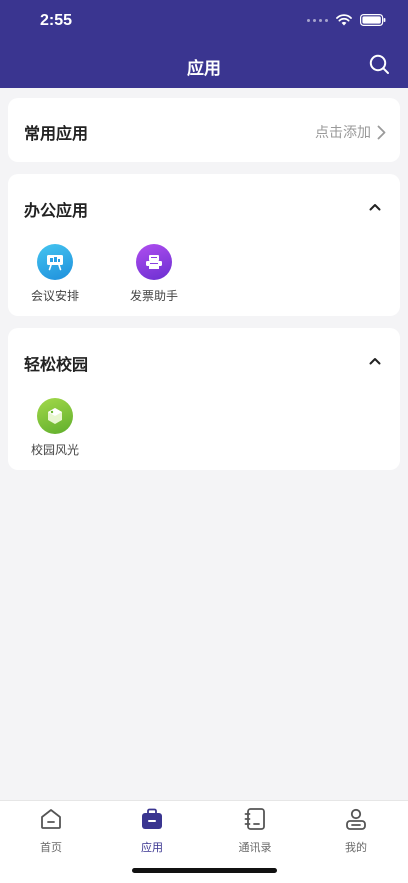 This screenshot has width=408, height=883. Describe the element at coordinates (379, 64) in the screenshot. I see `search-icon` at that location.